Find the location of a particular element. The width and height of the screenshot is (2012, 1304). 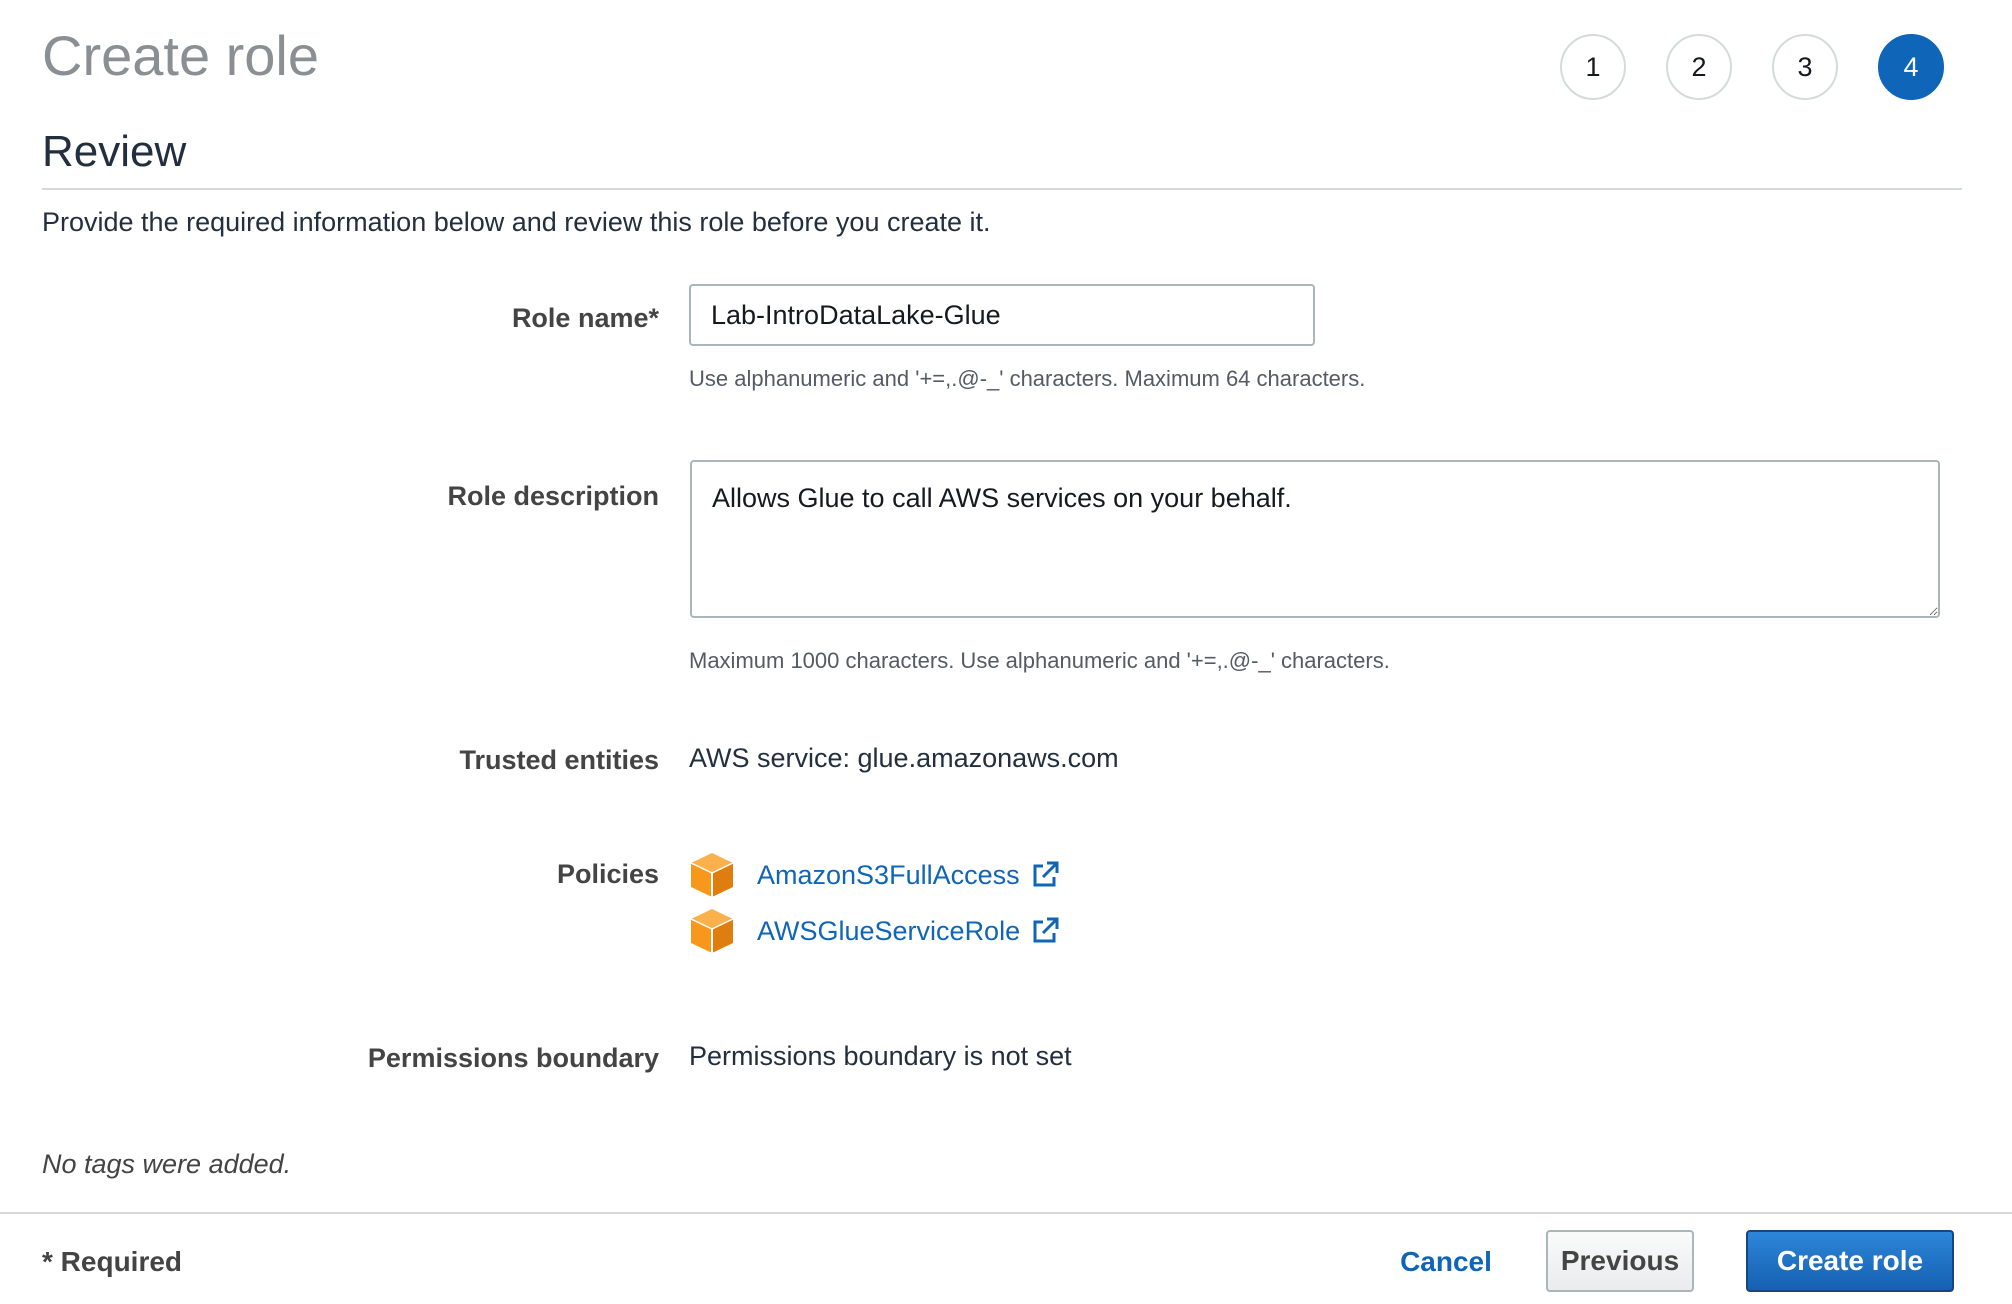

footer-divider is located at coordinates (1006, 1213).